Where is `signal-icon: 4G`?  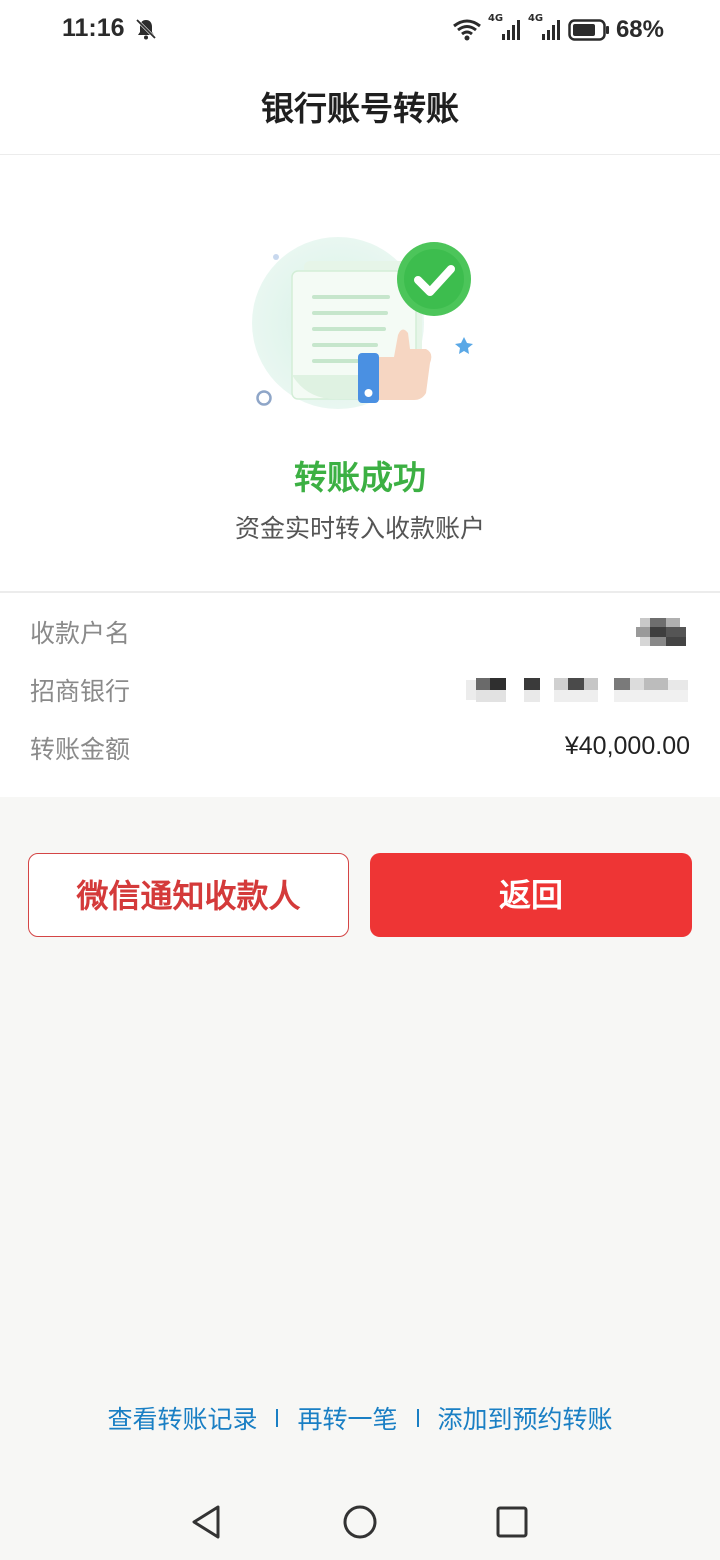
signal-icon: 4G is located at coordinates (505, 28).